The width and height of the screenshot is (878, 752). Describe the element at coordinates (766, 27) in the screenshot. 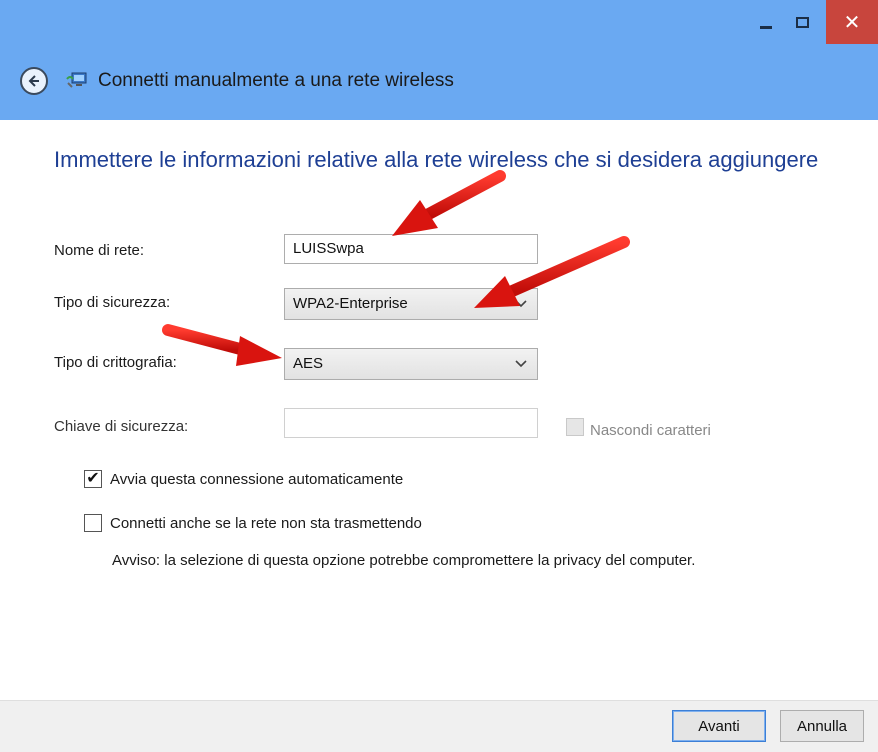

I see `minimize-icon` at that location.